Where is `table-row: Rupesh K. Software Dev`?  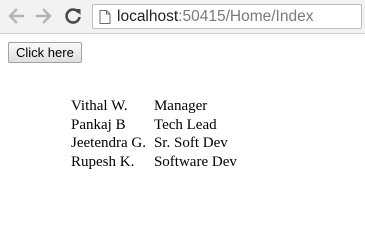 table-row: Rupesh K. Software Dev is located at coordinates (154, 162).